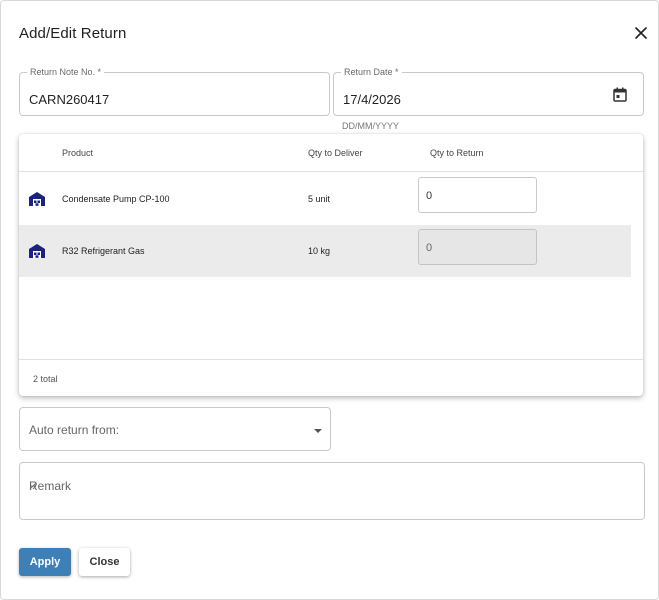  What do you see at coordinates (331, 377) in the screenshot?
I see `grid-footer: 2 total` at bounding box center [331, 377].